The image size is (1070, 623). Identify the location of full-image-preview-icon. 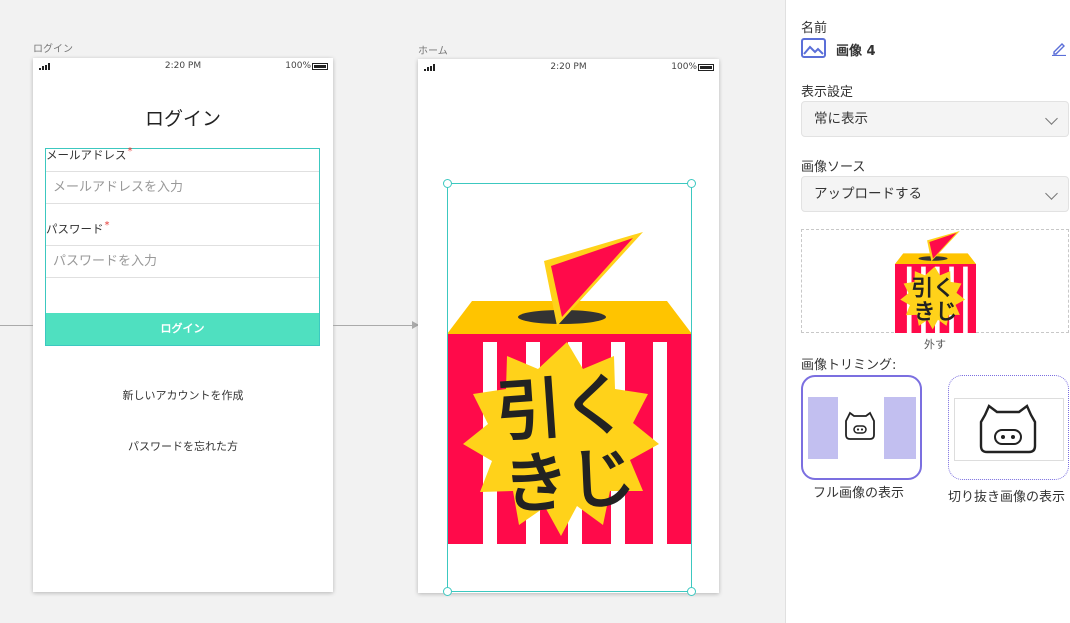
(862, 428).